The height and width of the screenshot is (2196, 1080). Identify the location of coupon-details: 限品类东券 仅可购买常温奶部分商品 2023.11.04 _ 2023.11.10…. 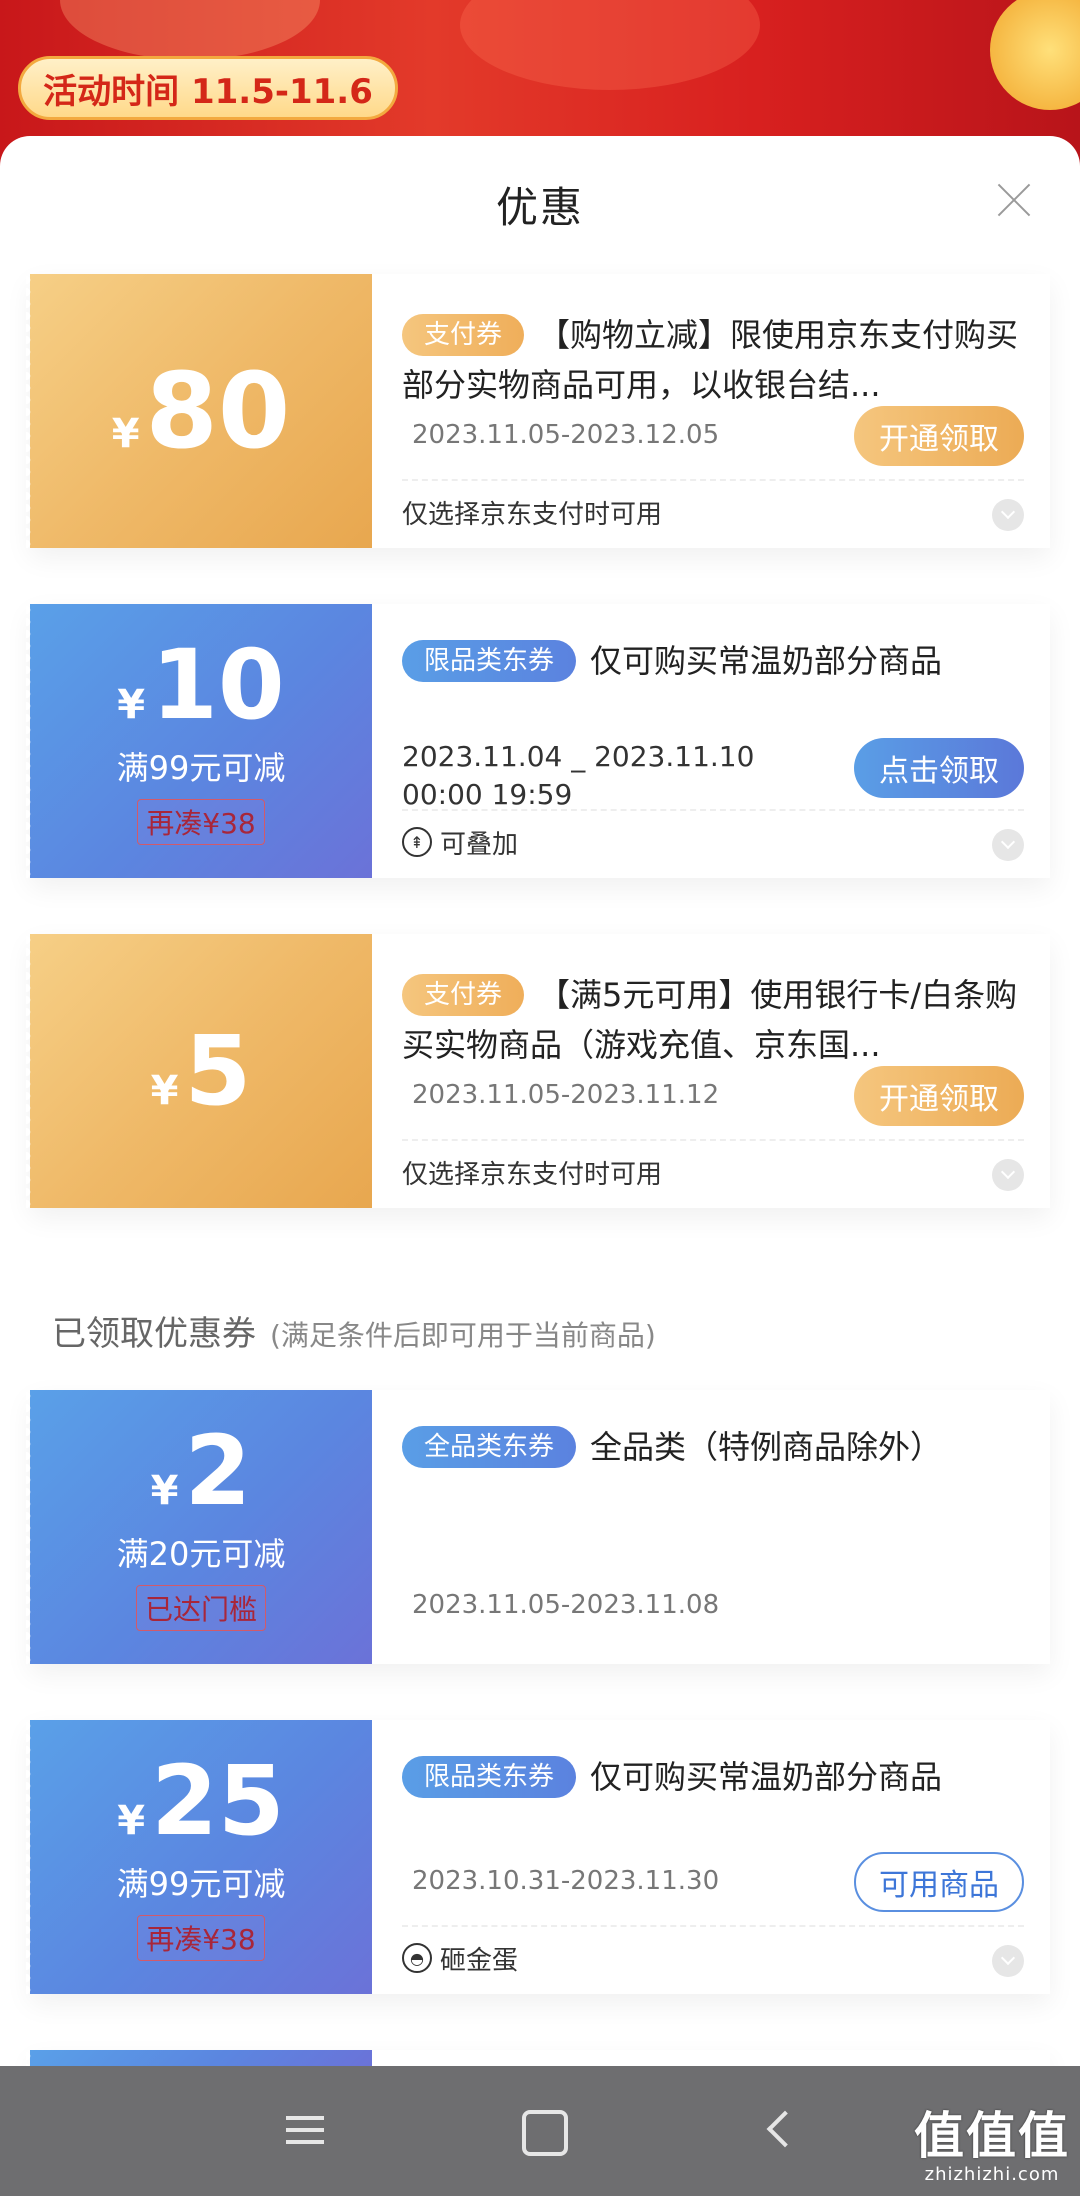
(711, 741).